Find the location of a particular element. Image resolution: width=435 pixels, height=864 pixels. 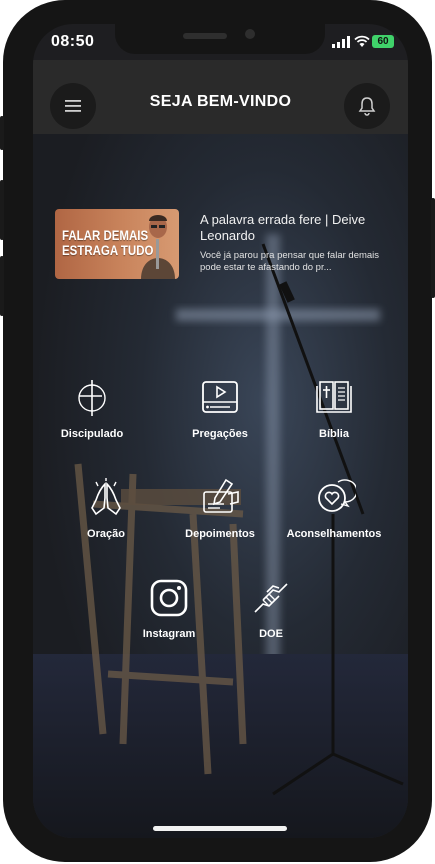

mute-switch is located at coordinates (2, 133).